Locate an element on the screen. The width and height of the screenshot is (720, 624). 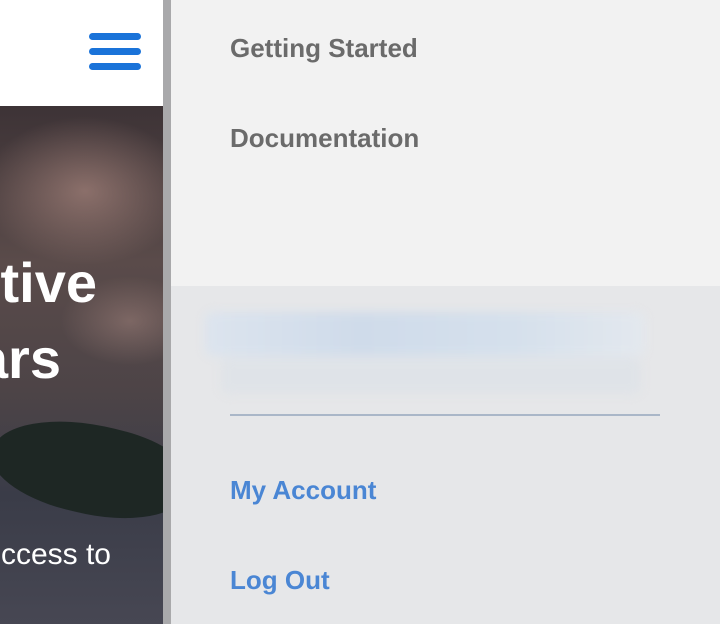
hero-heading-line-2: ars is located at coordinates (30, 359).